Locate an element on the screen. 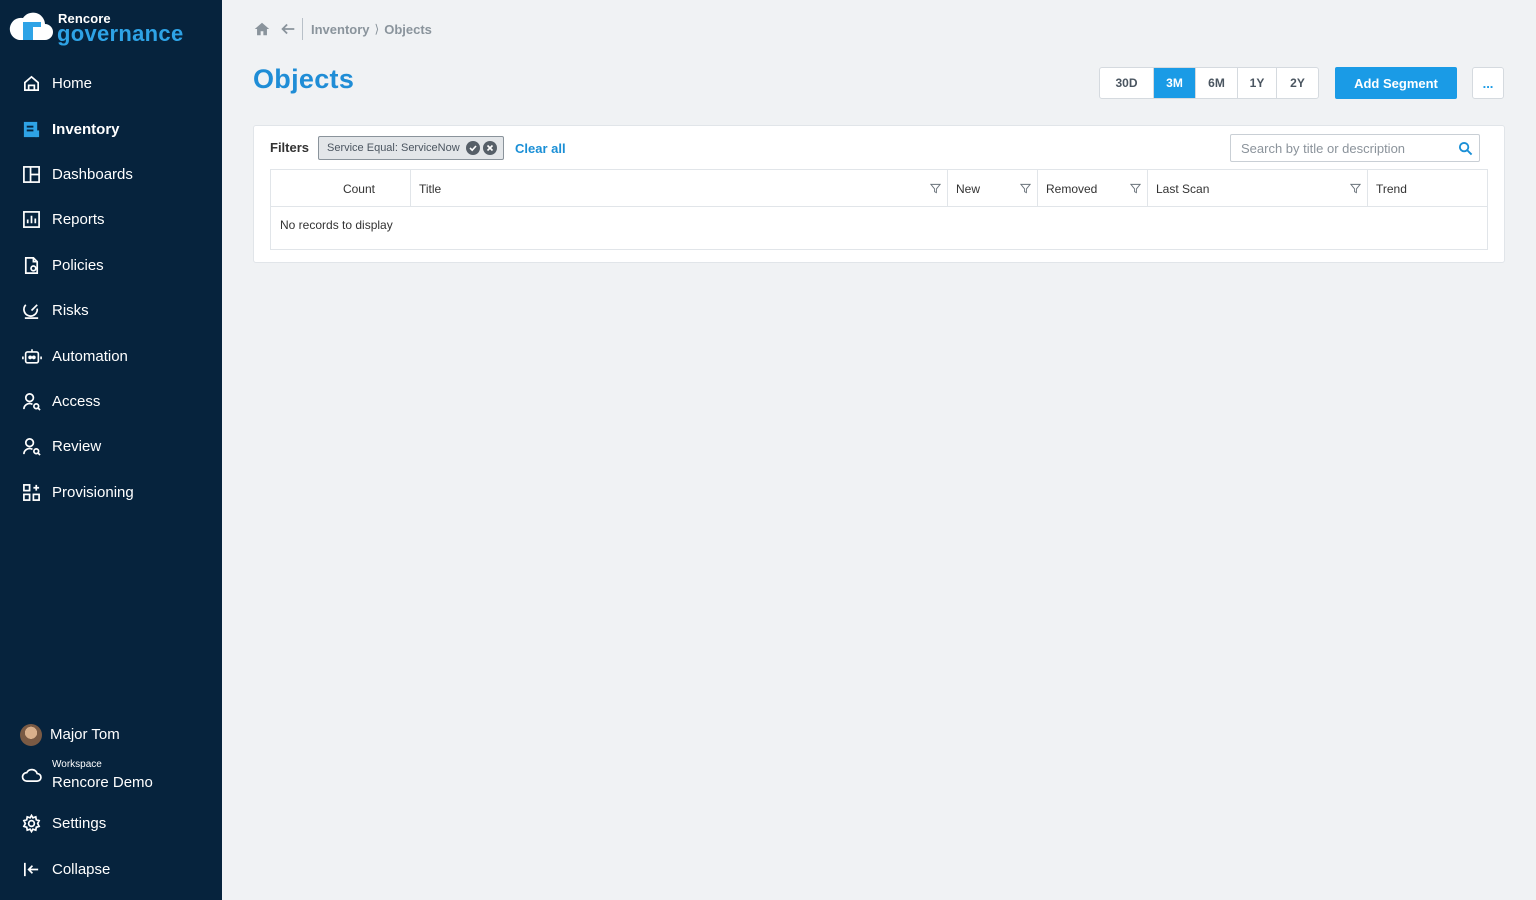  time-range-selector: 30D 3M 6M 1Y 2Y is located at coordinates (1209, 83).